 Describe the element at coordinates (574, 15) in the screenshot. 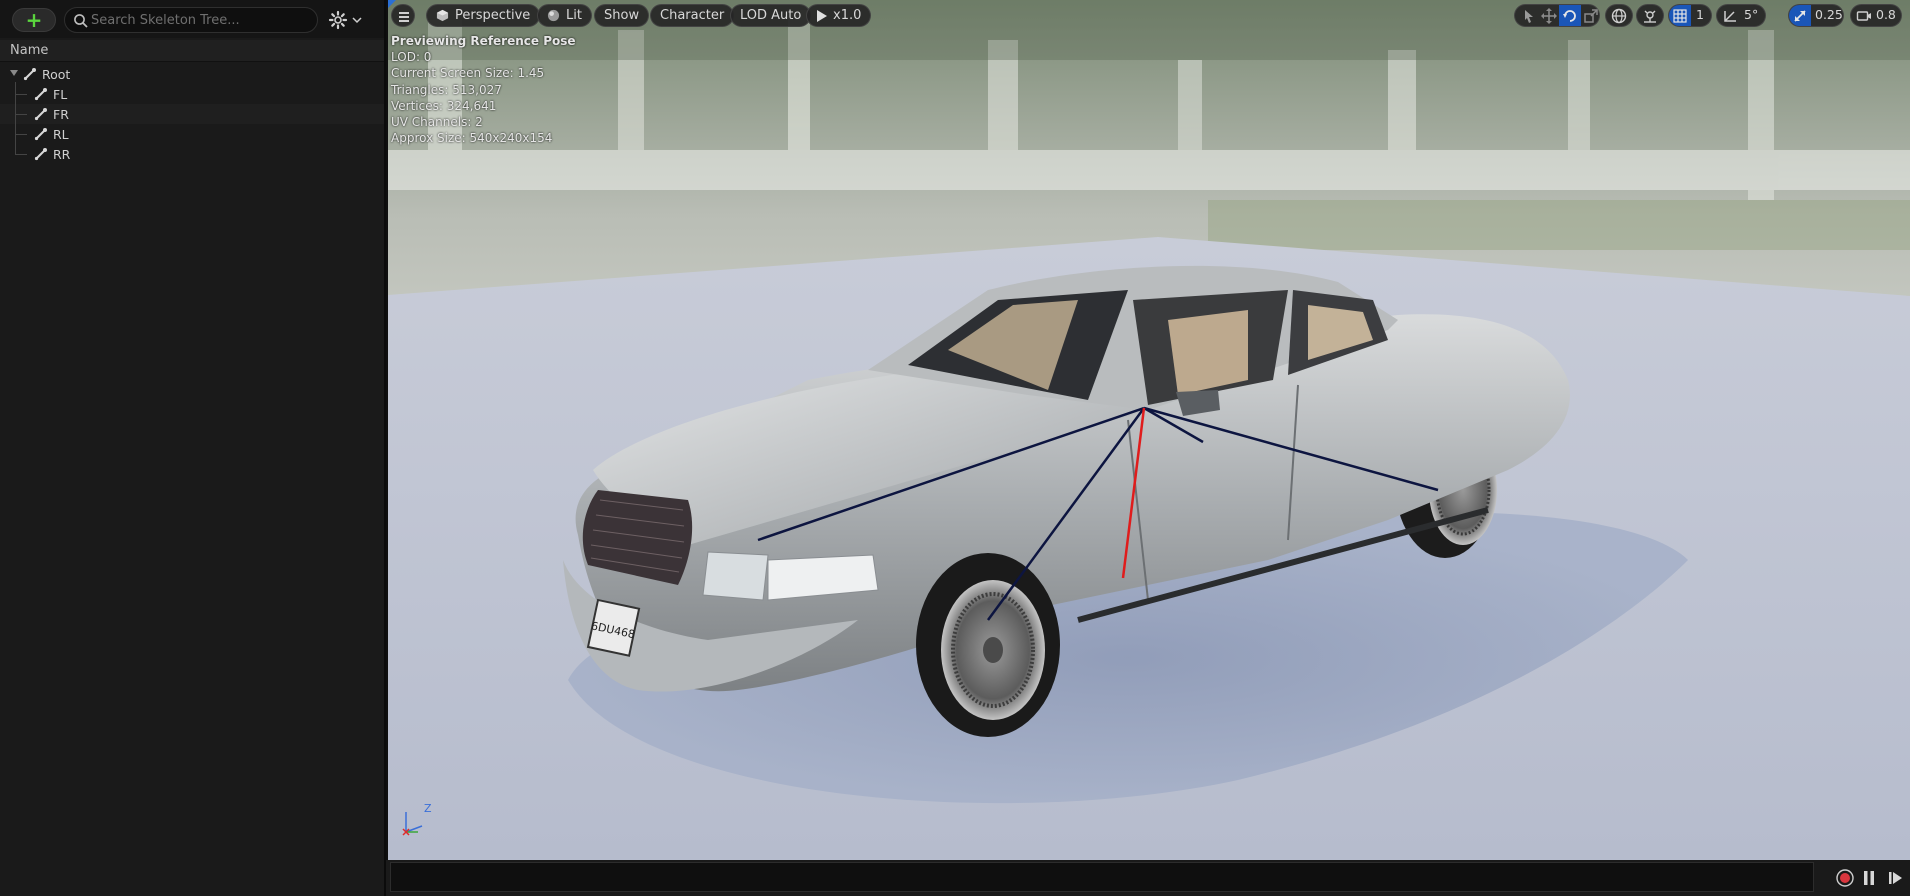

I see `lit-label: Lit` at that location.